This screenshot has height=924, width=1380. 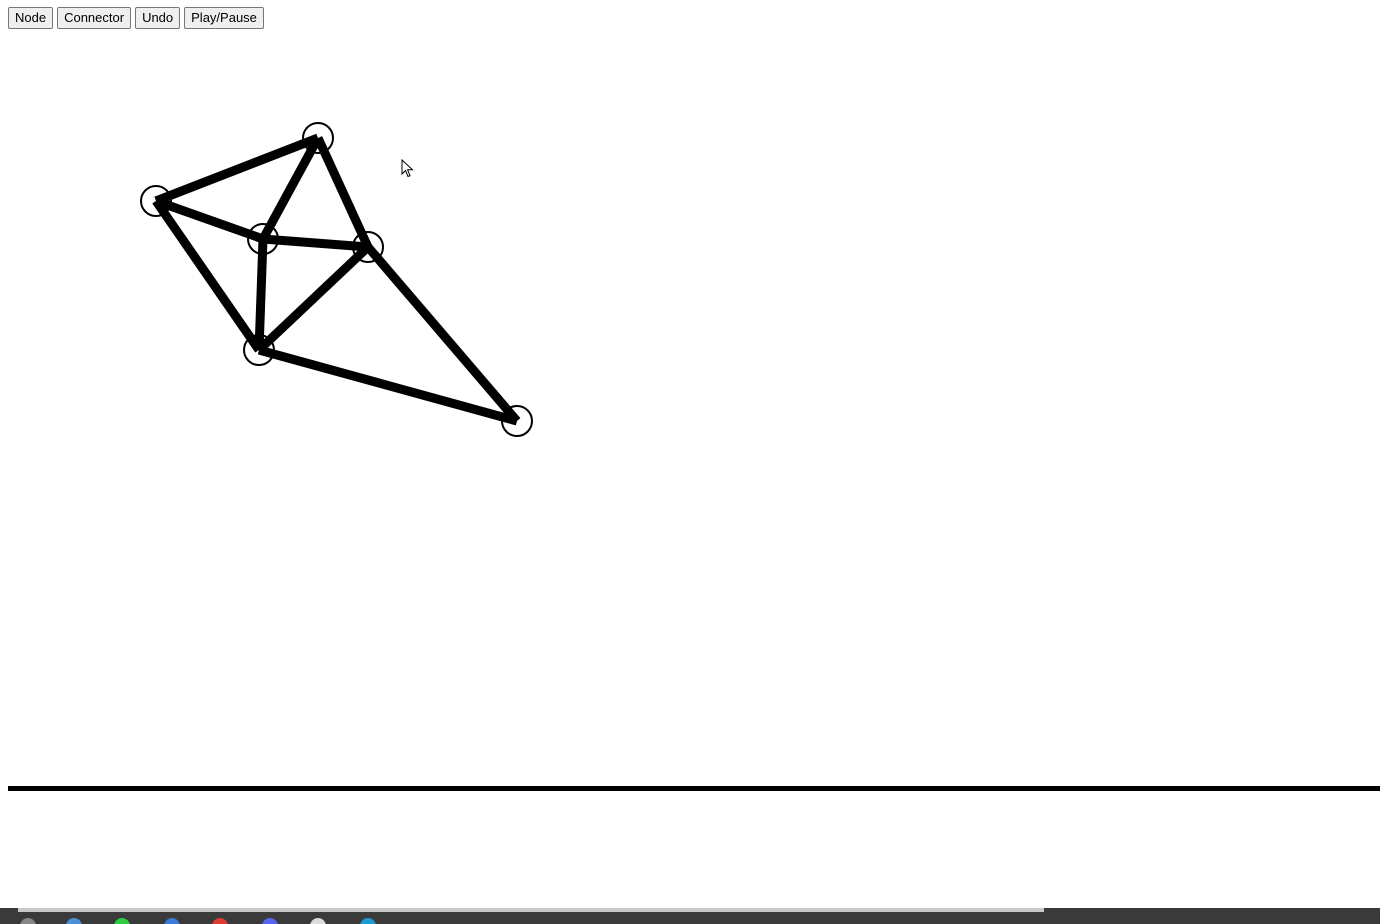 What do you see at coordinates (531, 910) in the screenshot?
I see `horizontal-scrollbar` at bounding box center [531, 910].